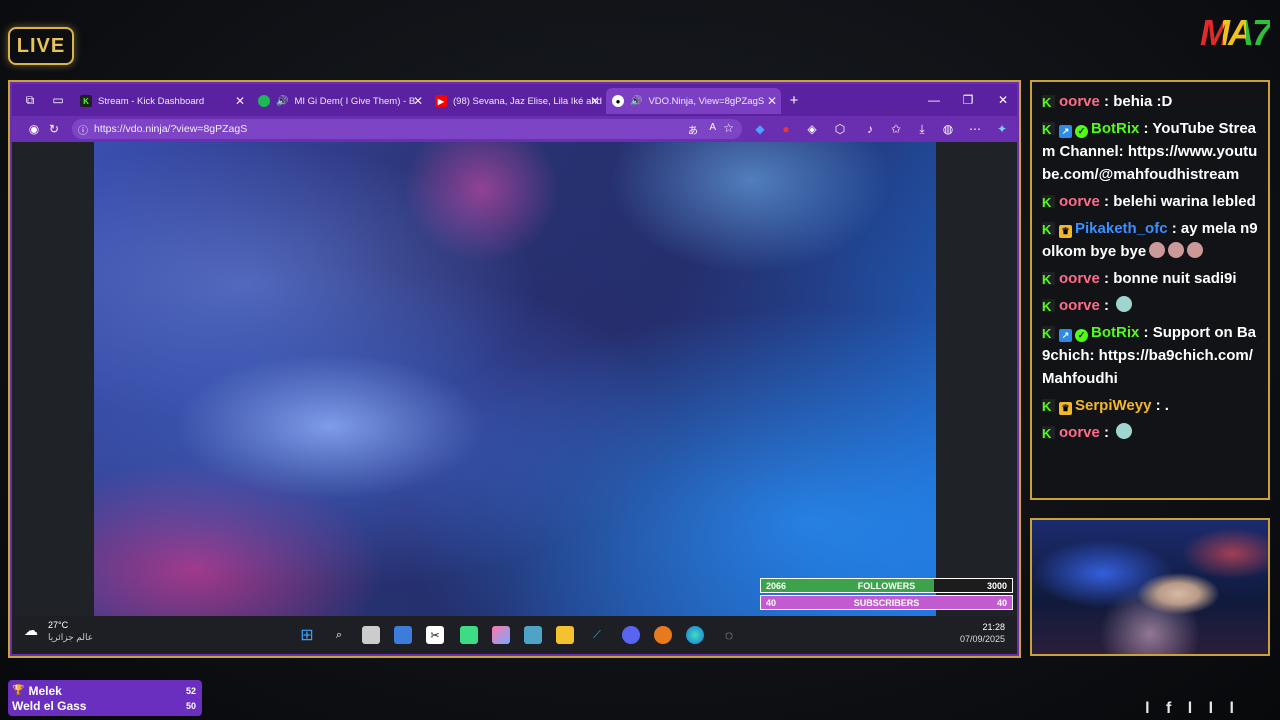 The height and width of the screenshot is (720, 1280). What do you see at coordinates (840, 129) in the screenshot?
I see `extensions-icon: ⬡` at bounding box center [840, 129].